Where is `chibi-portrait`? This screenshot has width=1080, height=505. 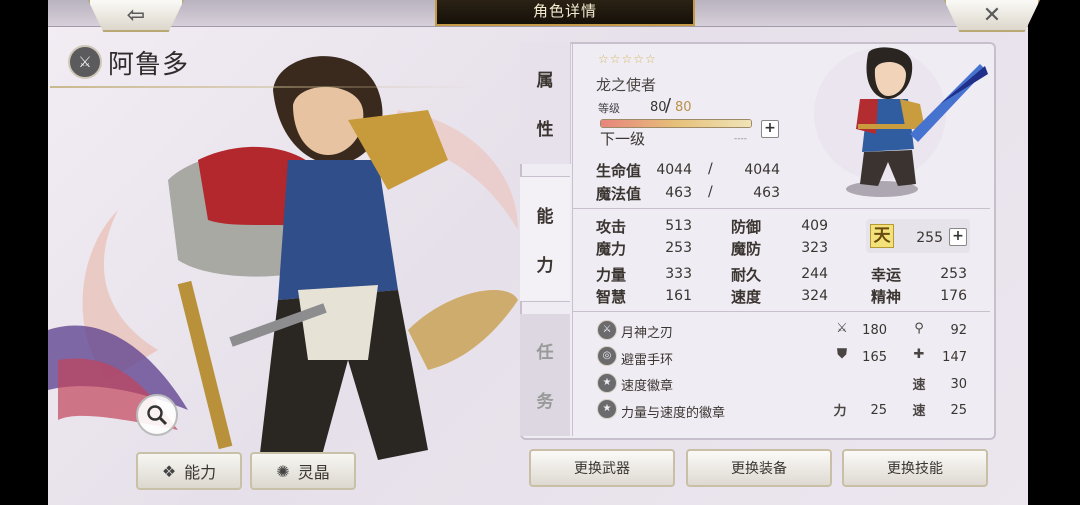
chibi-portrait is located at coordinates (901, 122).